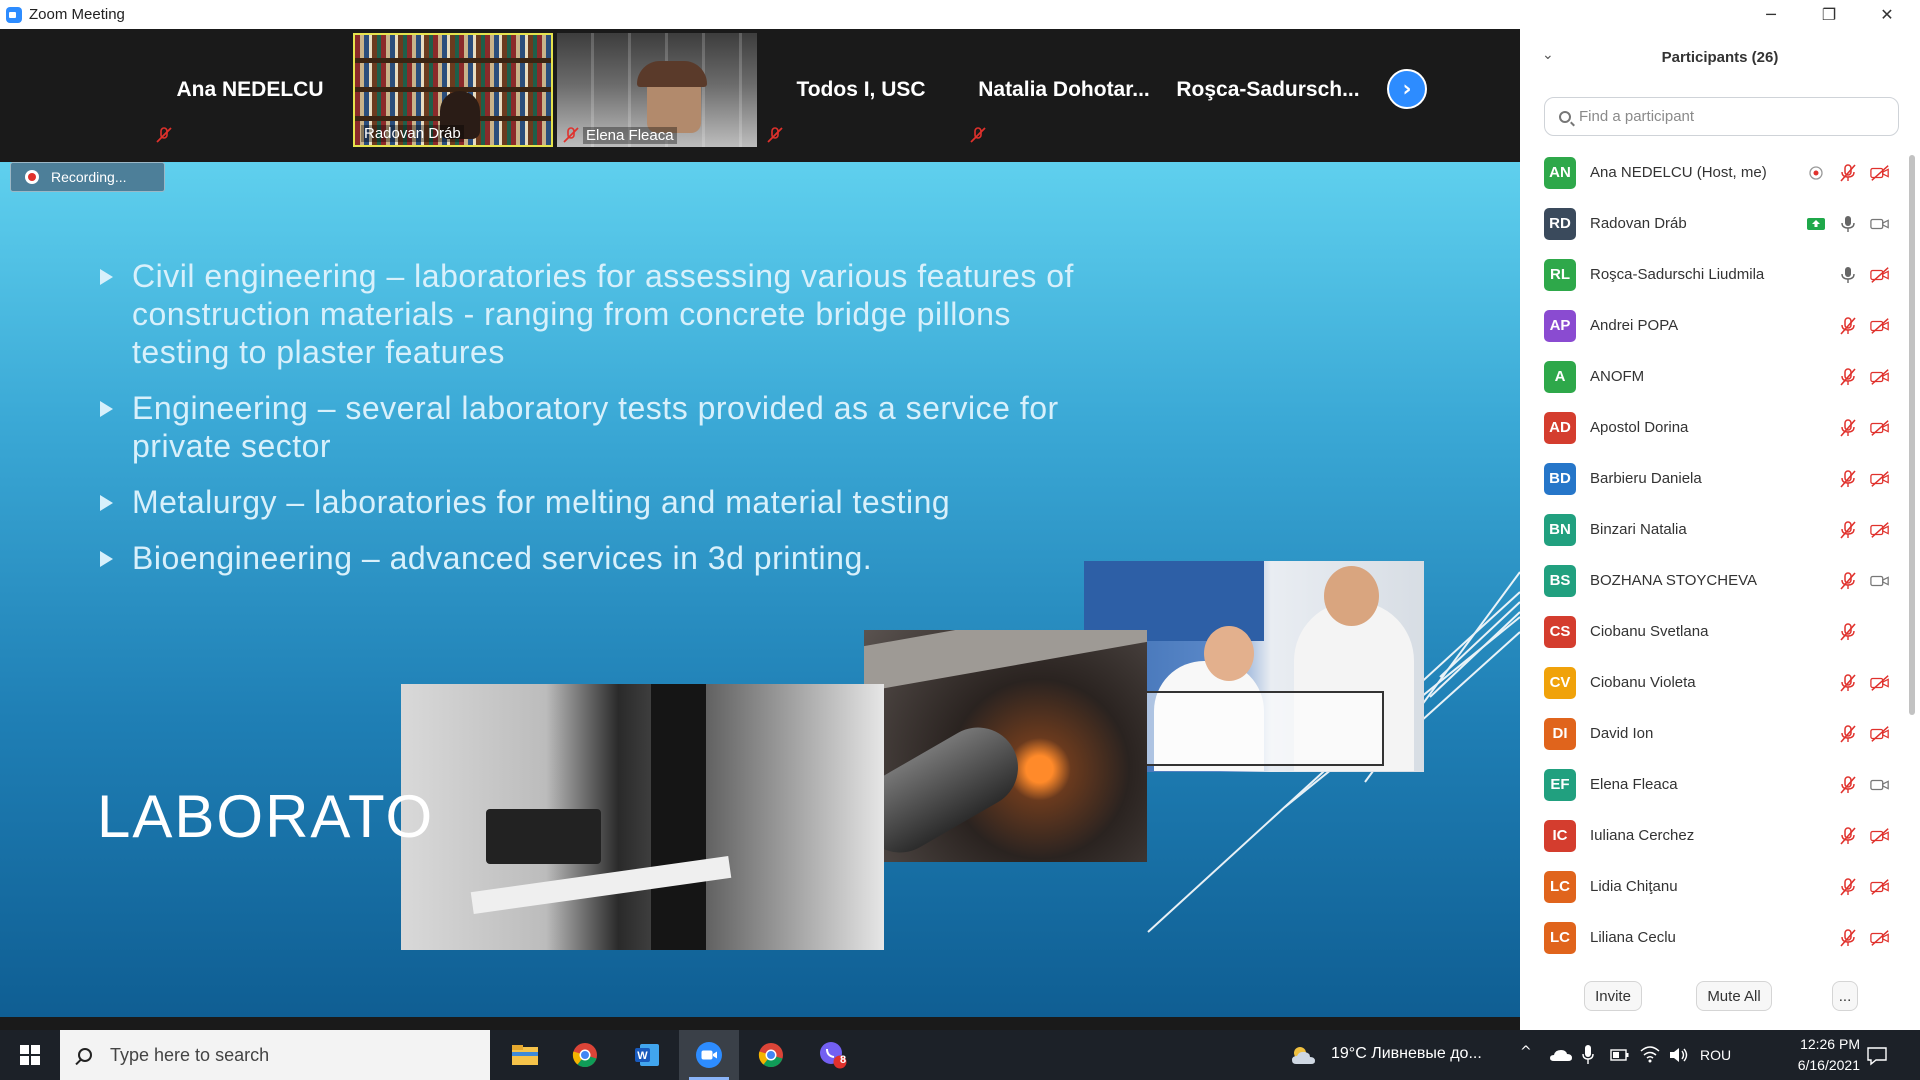 This screenshot has width=1920, height=1080. Describe the element at coordinates (266, 816) in the screenshot. I see `slide-title: LABORATO` at that location.